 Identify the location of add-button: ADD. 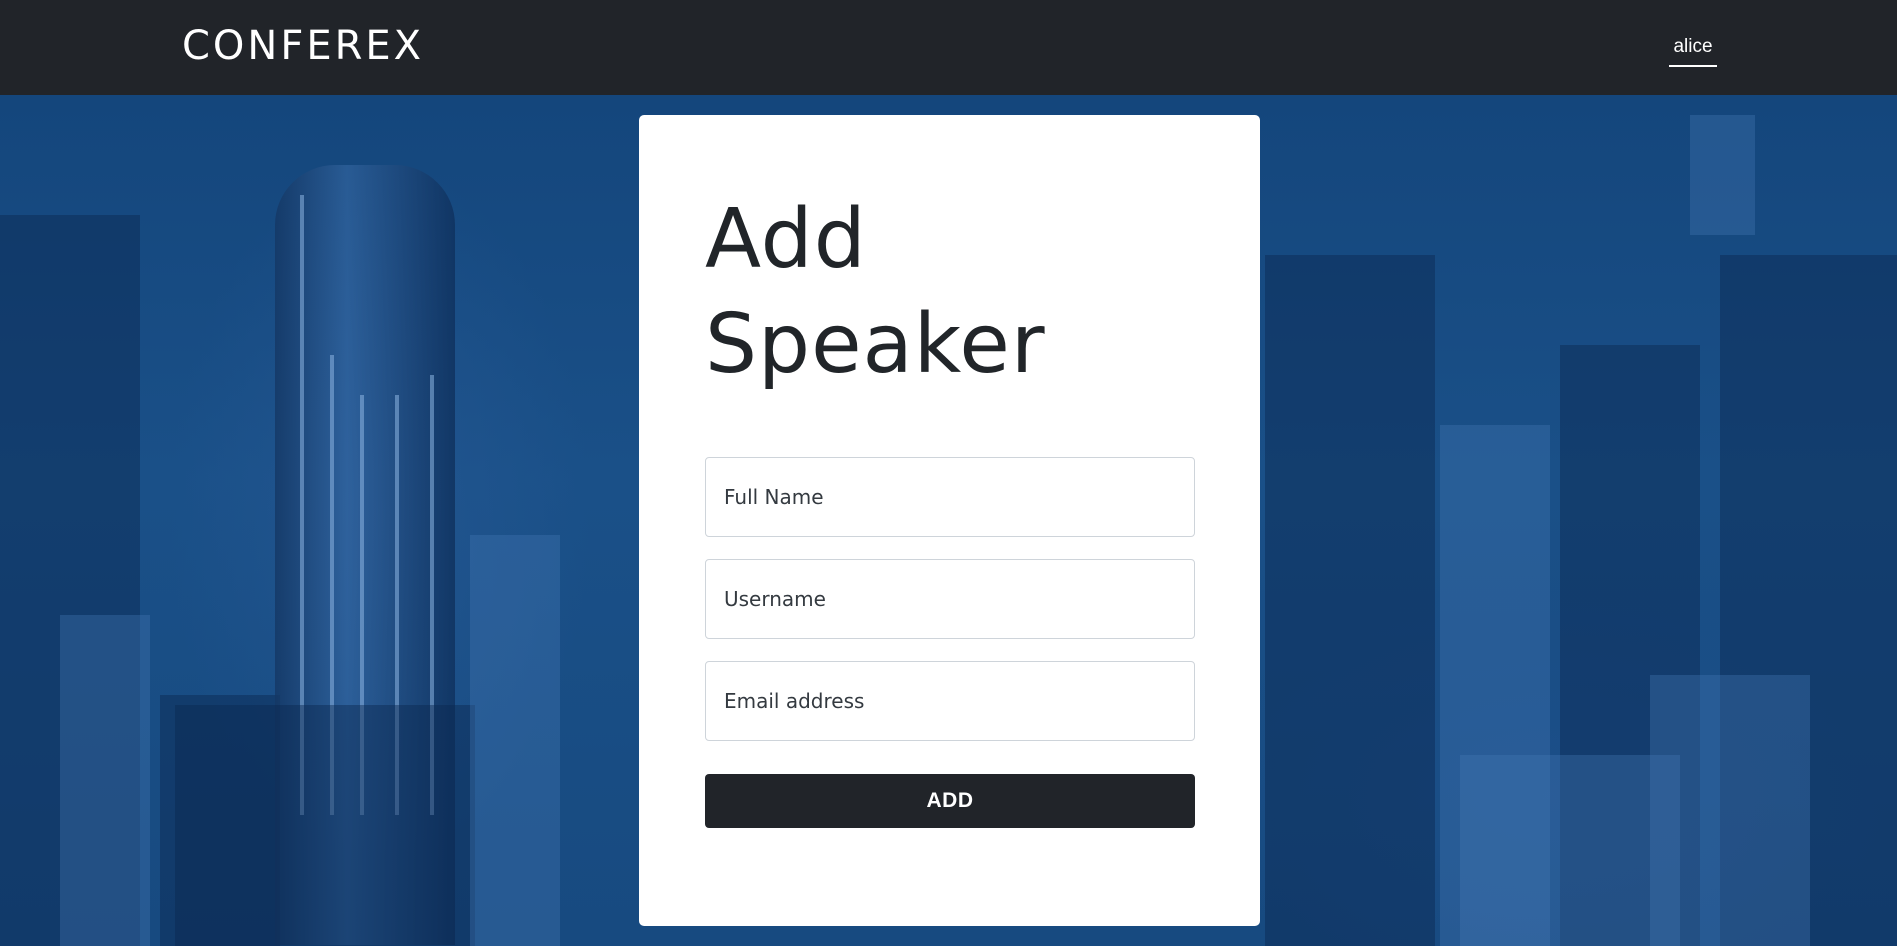
(950, 801).